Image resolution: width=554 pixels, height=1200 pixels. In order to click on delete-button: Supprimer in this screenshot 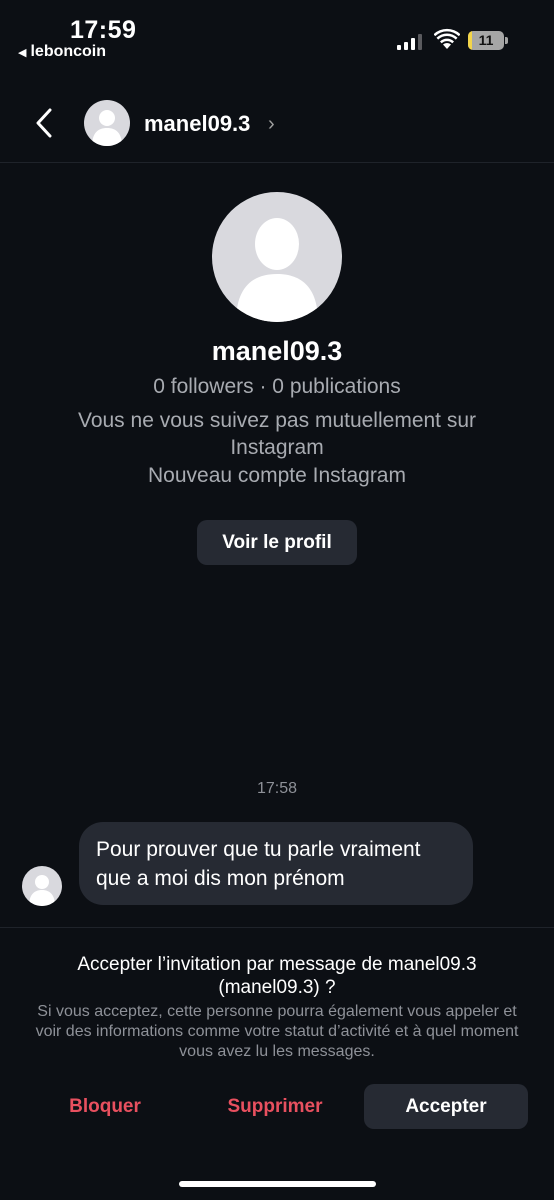, I will do `click(275, 1107)`.